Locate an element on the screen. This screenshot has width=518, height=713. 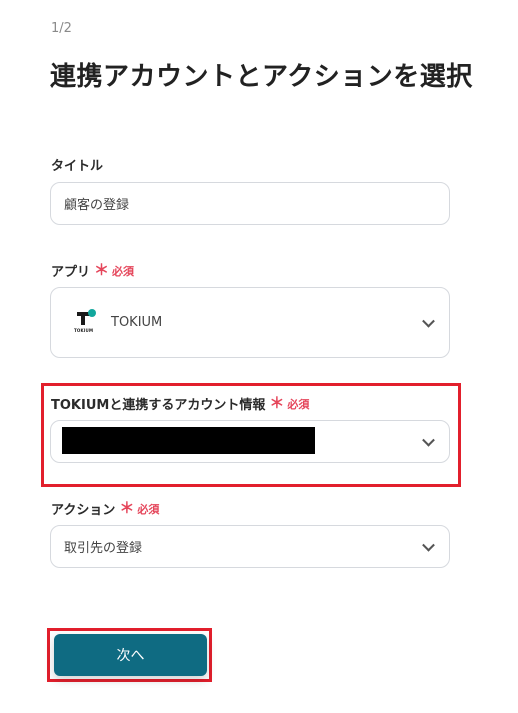
action-select-value: 取引先の登録 is located at coordinates (103, 548).